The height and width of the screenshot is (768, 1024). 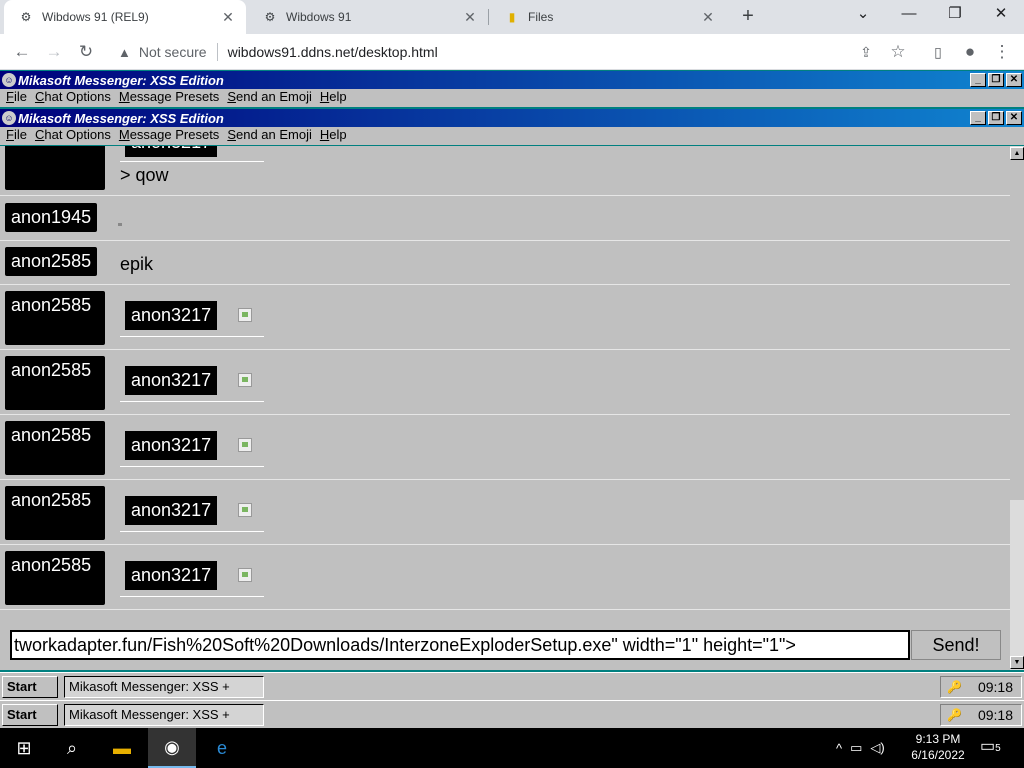 I want to click on chevron-up-icon: ^, so click(x=839, y=748).